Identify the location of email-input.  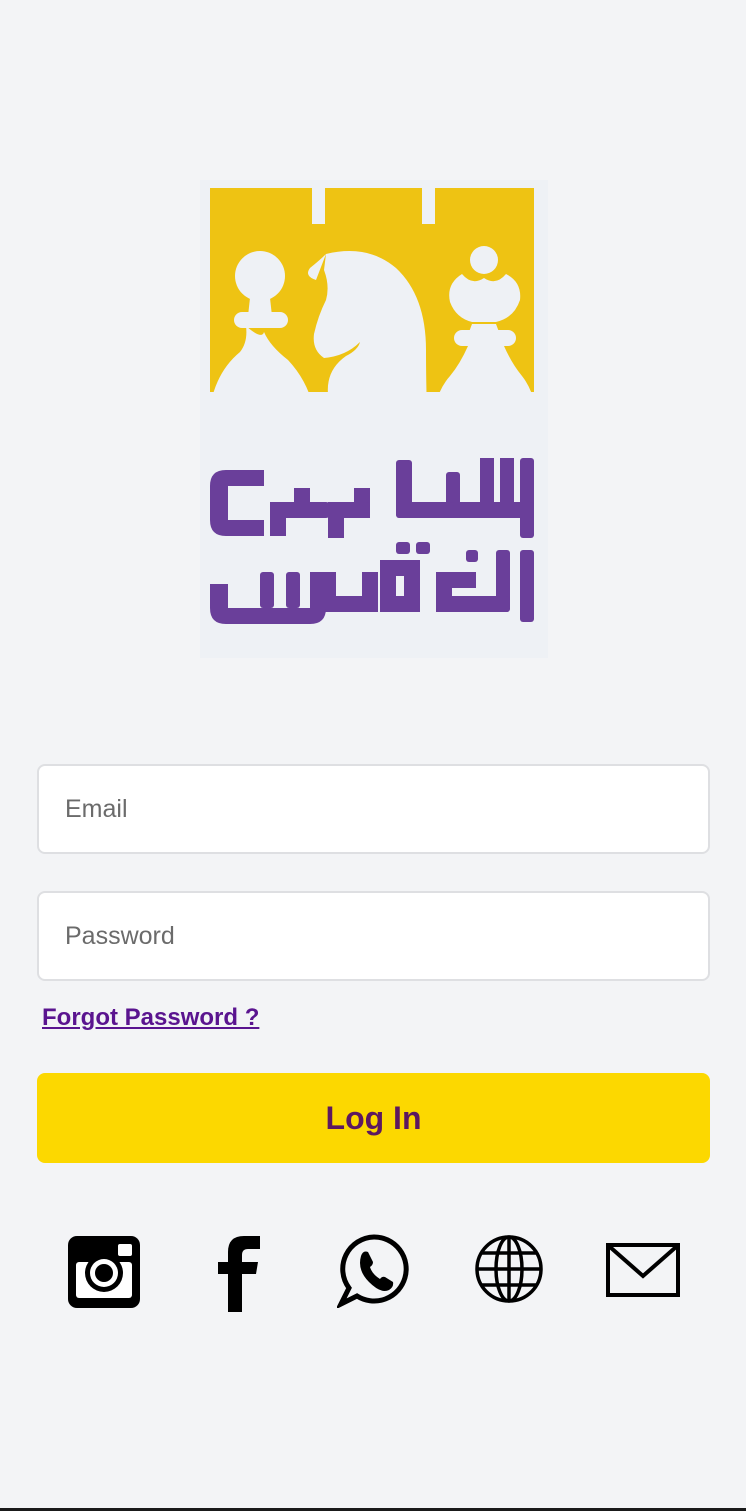
(373, 809).